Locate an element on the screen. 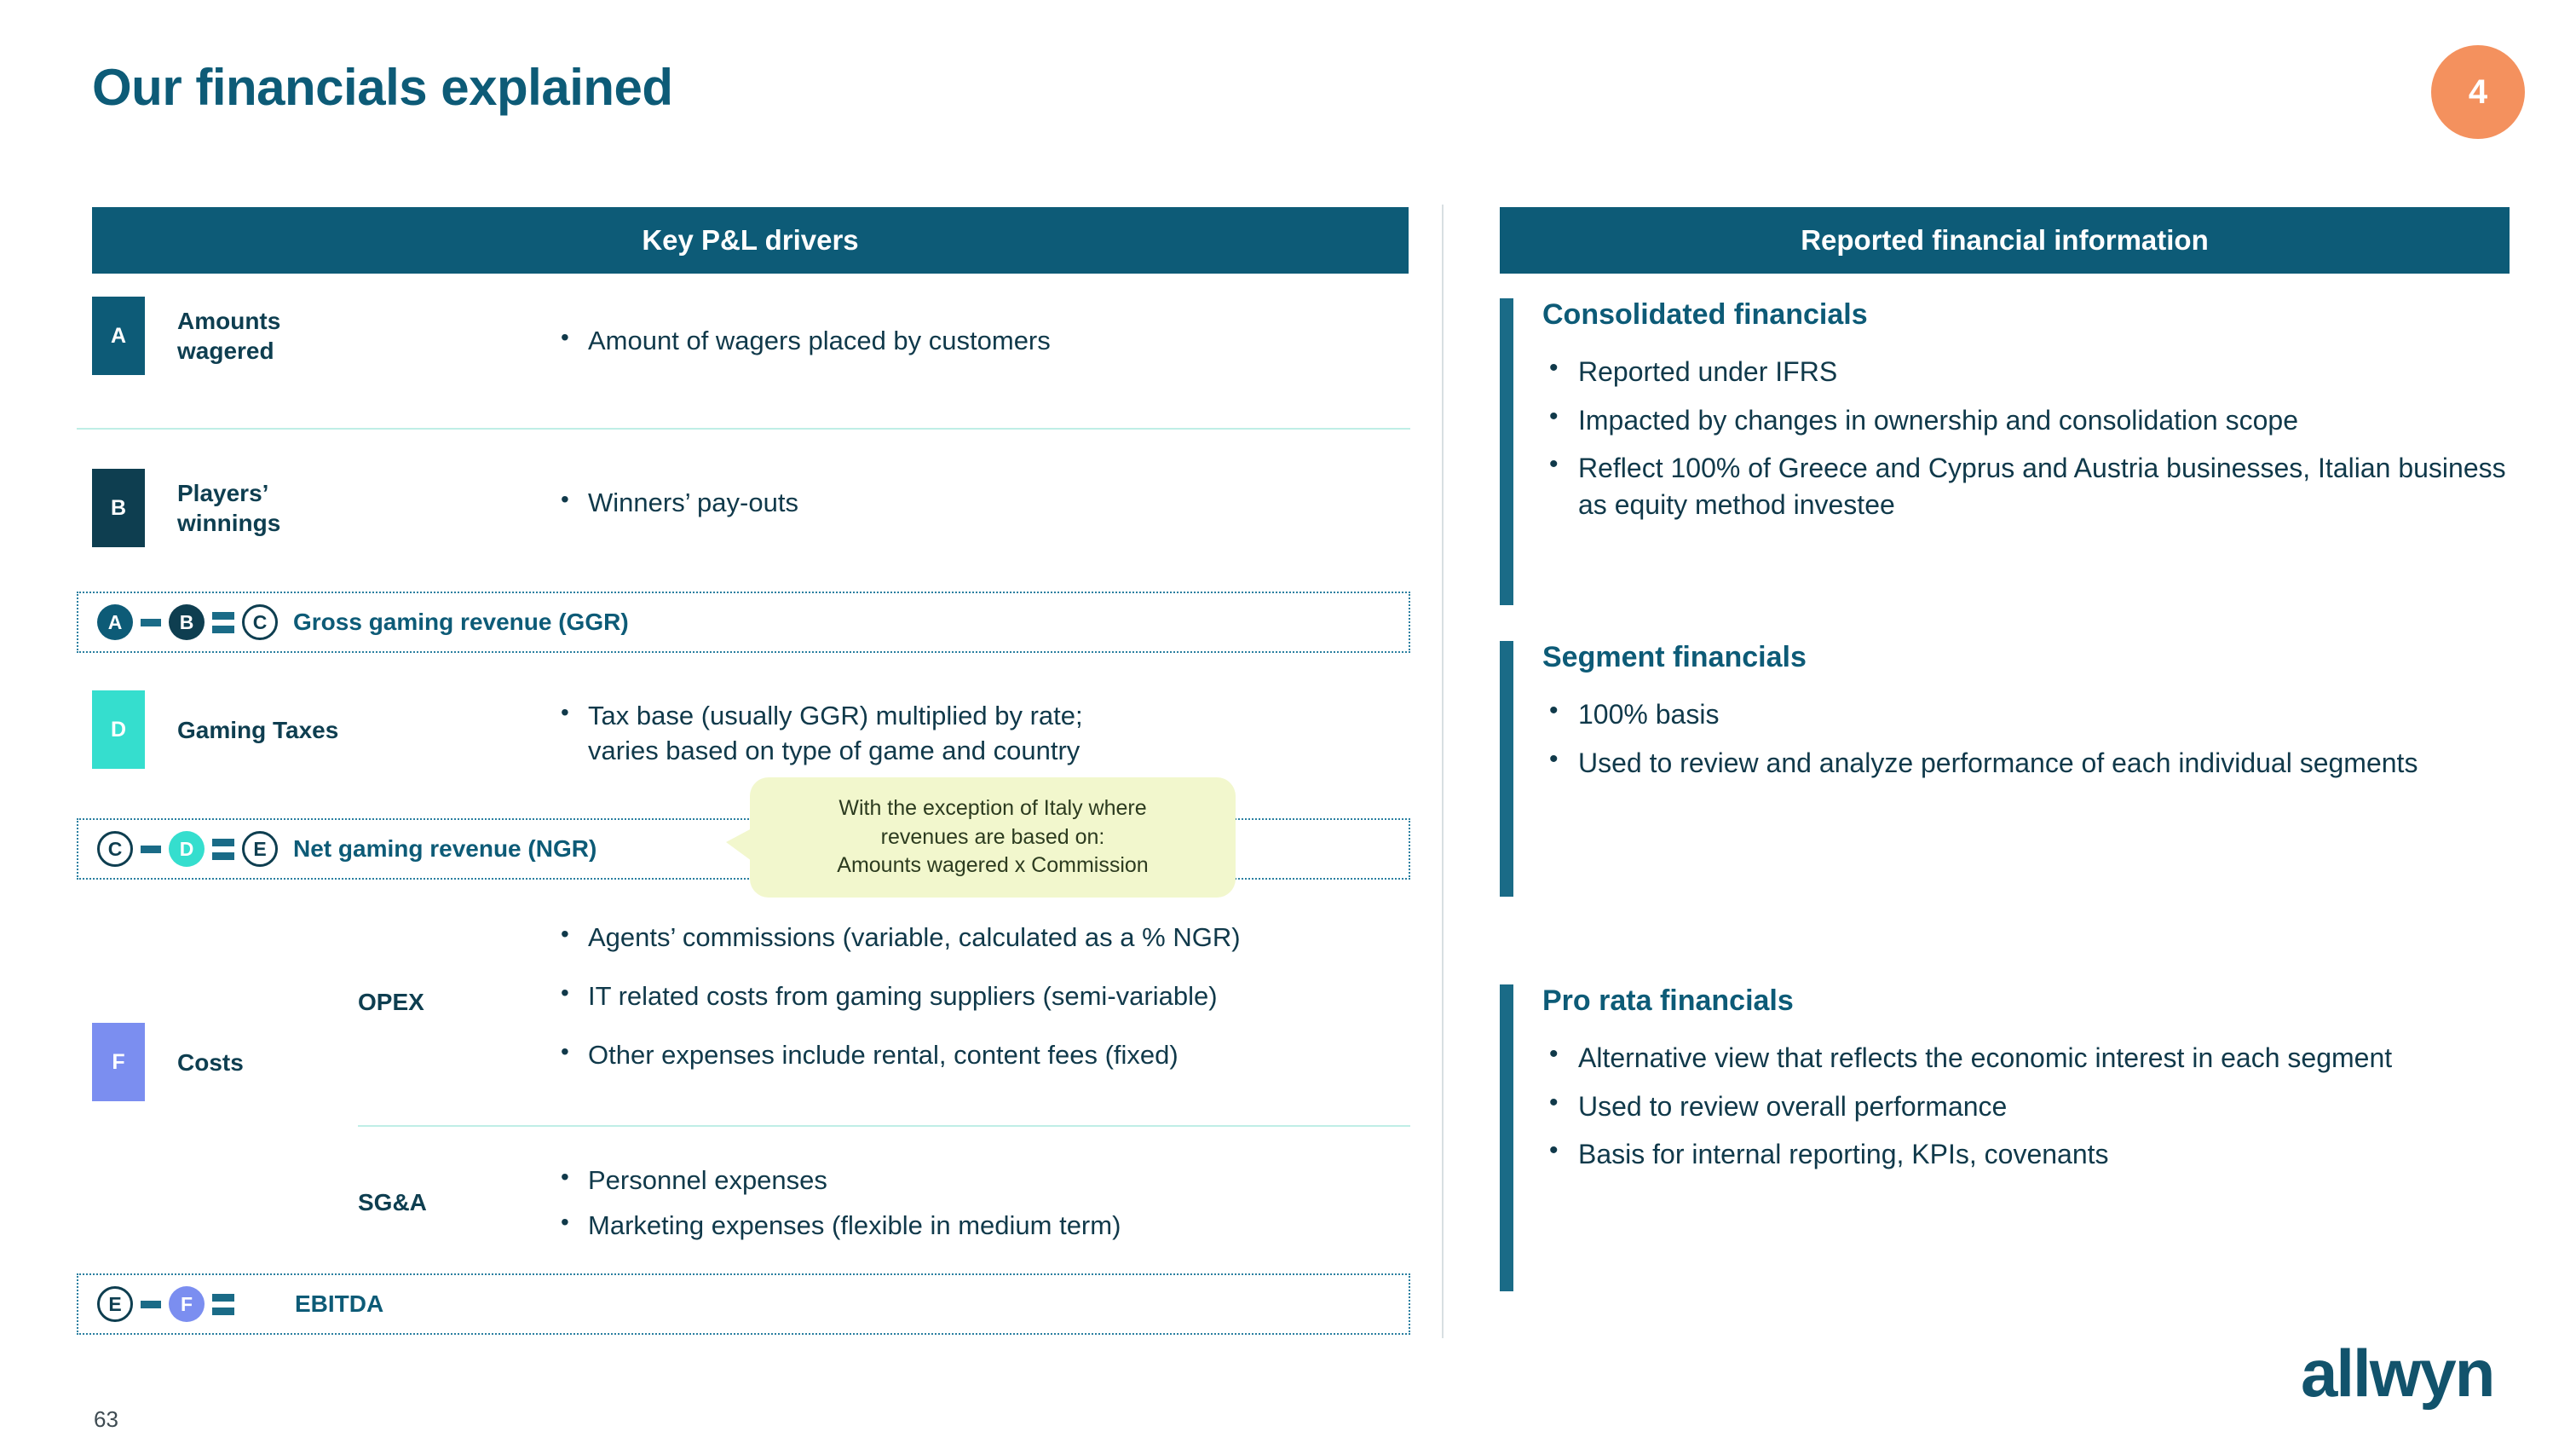  formula-term-b: B is located at coordinates (187, 622).